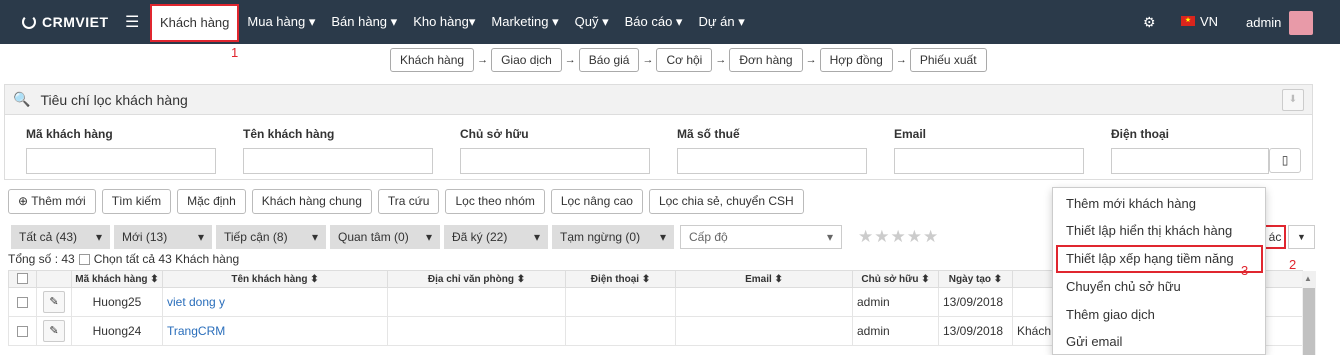  What do you see at coordinates (1190, 161) in the screenshot?
I see `dien-thoai-input` at bounding box center [1190, 161].